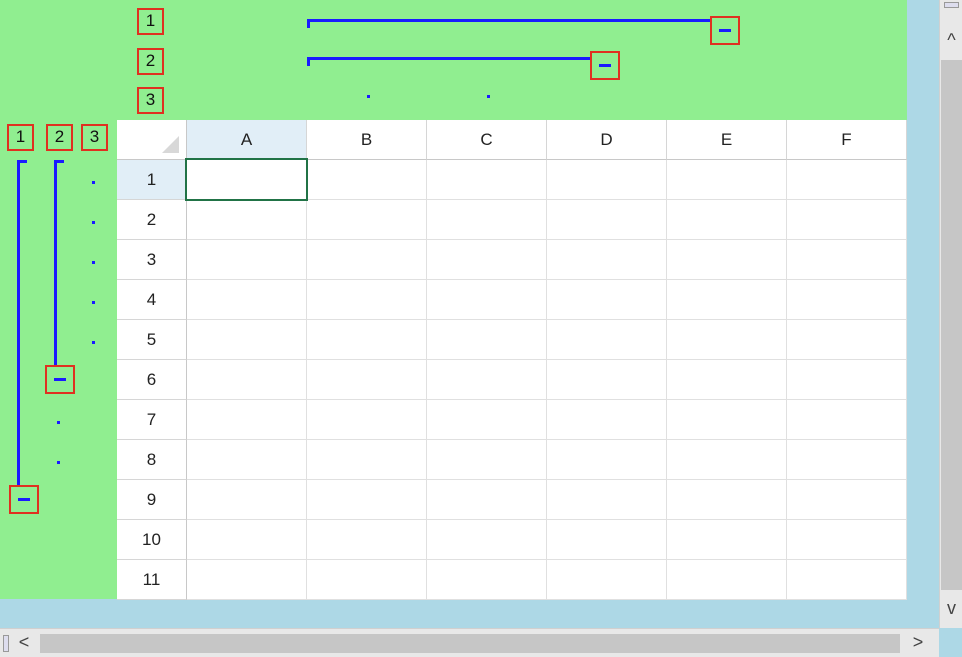 The height and width of the screenshot is (657, 962). I want to click on row-header-7: 7, so click(152, 420).